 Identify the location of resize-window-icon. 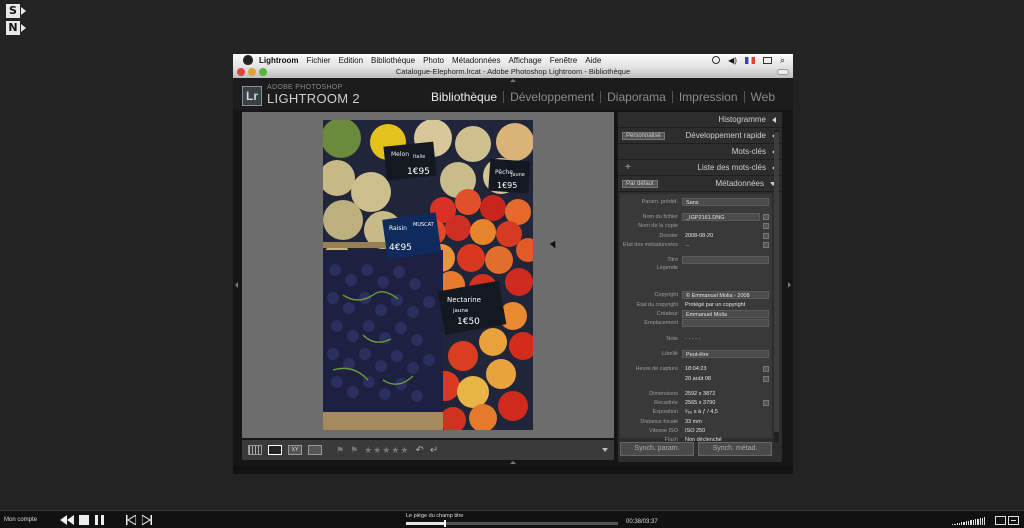
(1000, 520).